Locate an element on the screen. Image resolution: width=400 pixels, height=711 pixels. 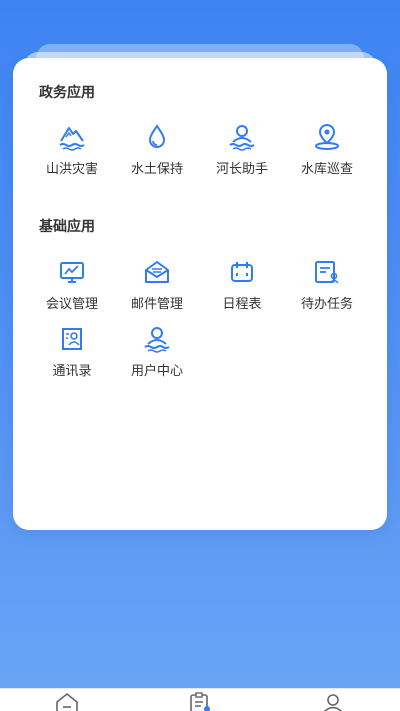
app-river-chief: 河长助手 is located at coordinates (242, 149).